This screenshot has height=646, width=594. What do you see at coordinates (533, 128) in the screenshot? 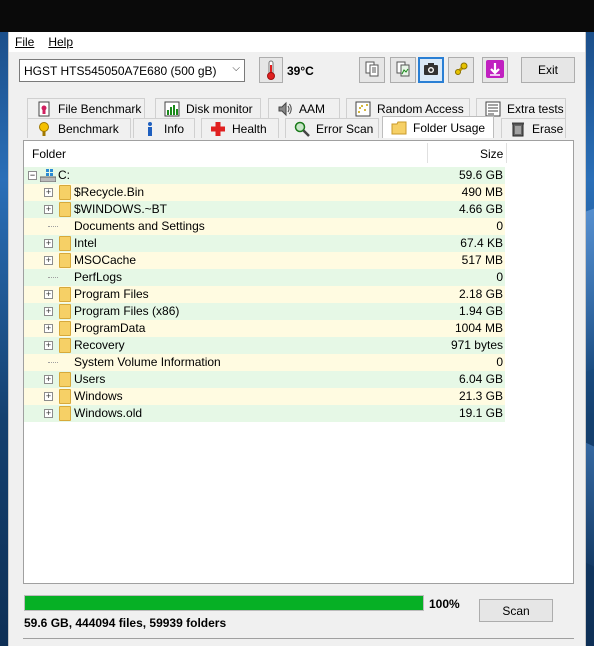
I see `tab-erase: Erase` at bounding box center [533, 128].